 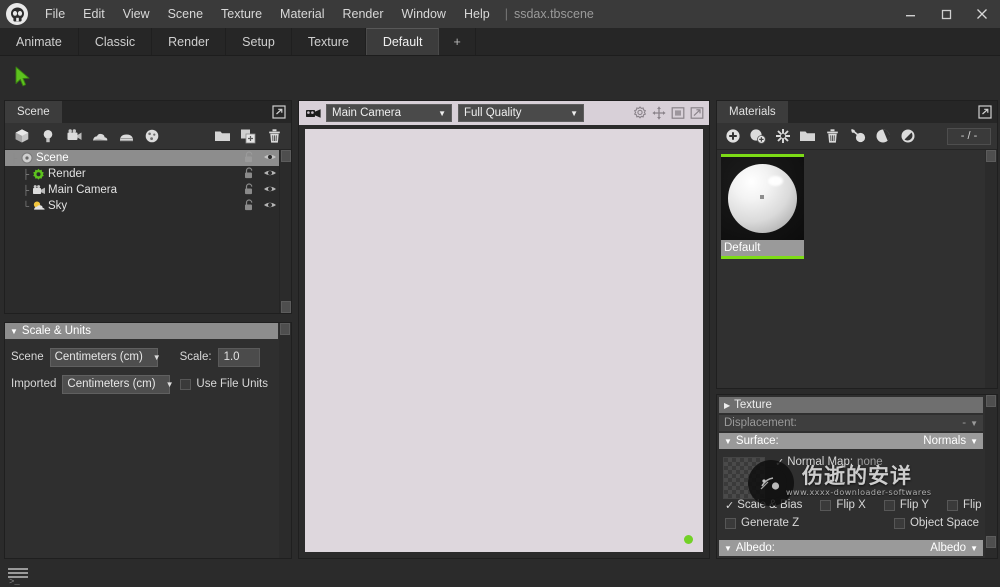 I want to click on add-light-icon, so click(x=48, y=136).